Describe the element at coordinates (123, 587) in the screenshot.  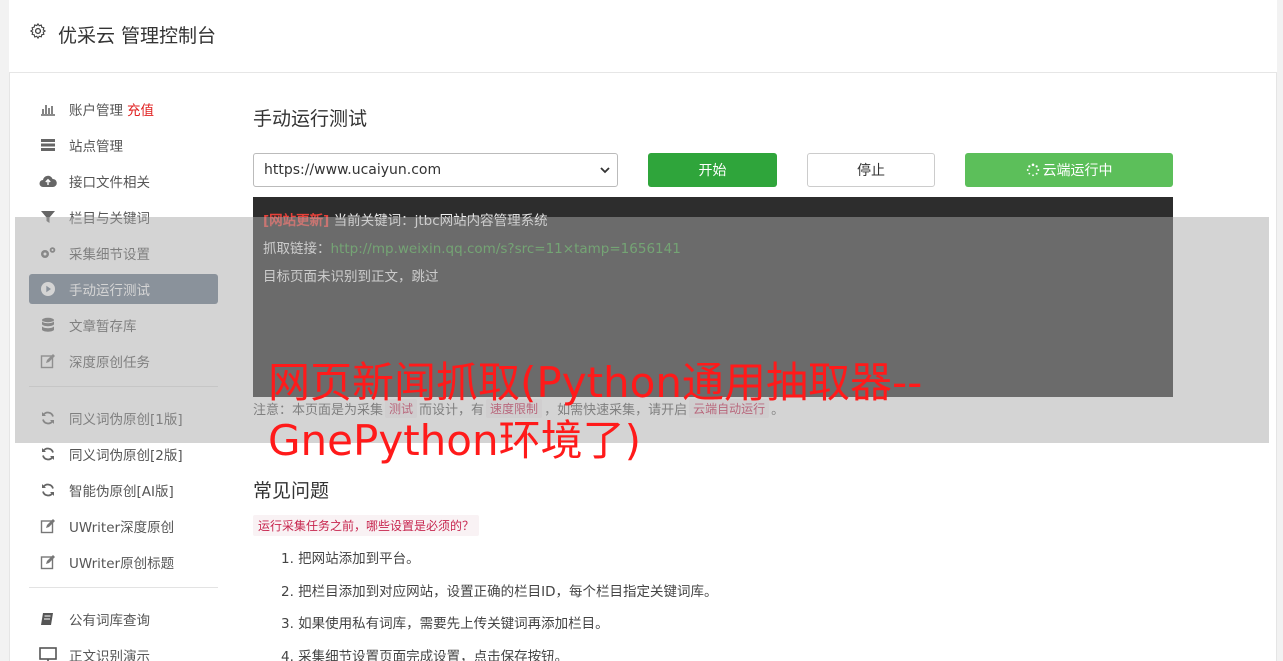
I see `sidebar-divider` at that location.